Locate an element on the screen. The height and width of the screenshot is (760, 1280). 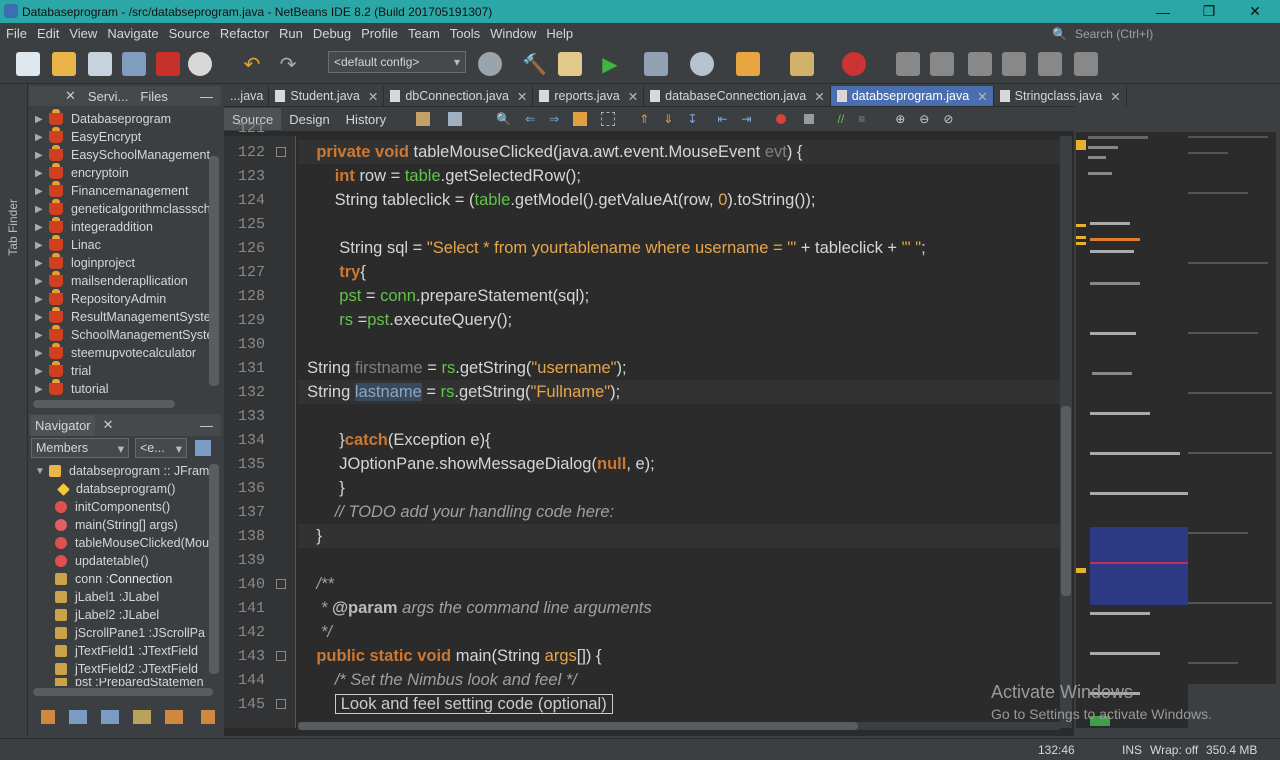
quick-search: 🔍 Search (Ctrl+I) is located at coordinates (1166, 33).